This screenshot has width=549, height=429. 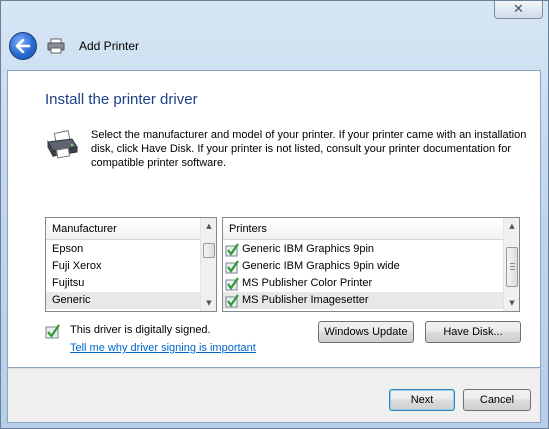 I want to click on manufacturer-item-selected: Generic, so click(x=123, y=300).